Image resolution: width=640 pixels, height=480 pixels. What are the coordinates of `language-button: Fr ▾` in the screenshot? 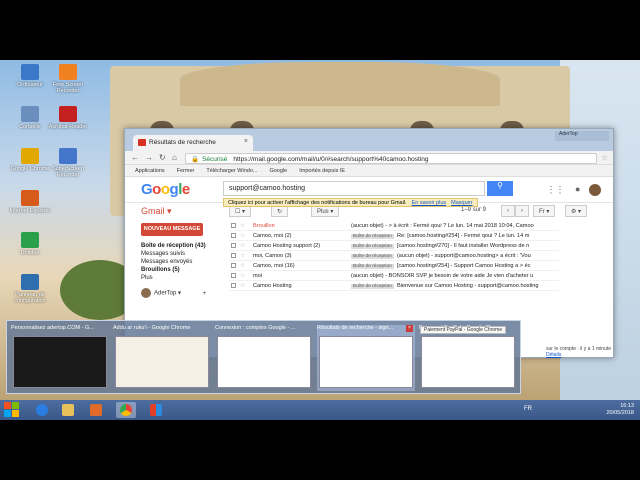 It's located at (544, 211).